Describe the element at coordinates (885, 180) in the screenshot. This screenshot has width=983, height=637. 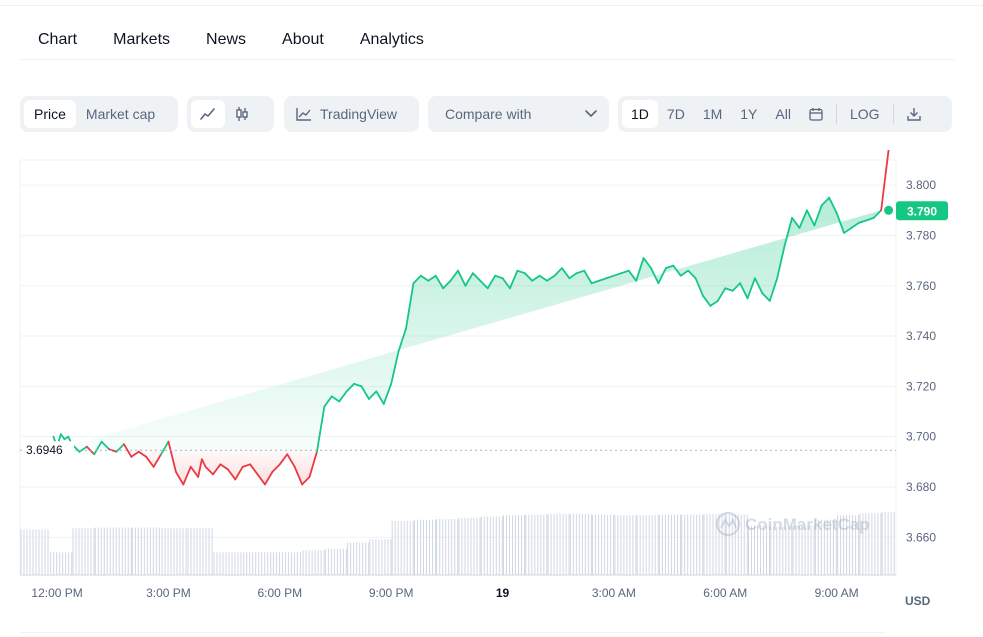
I see `price-line-segment` at that location.